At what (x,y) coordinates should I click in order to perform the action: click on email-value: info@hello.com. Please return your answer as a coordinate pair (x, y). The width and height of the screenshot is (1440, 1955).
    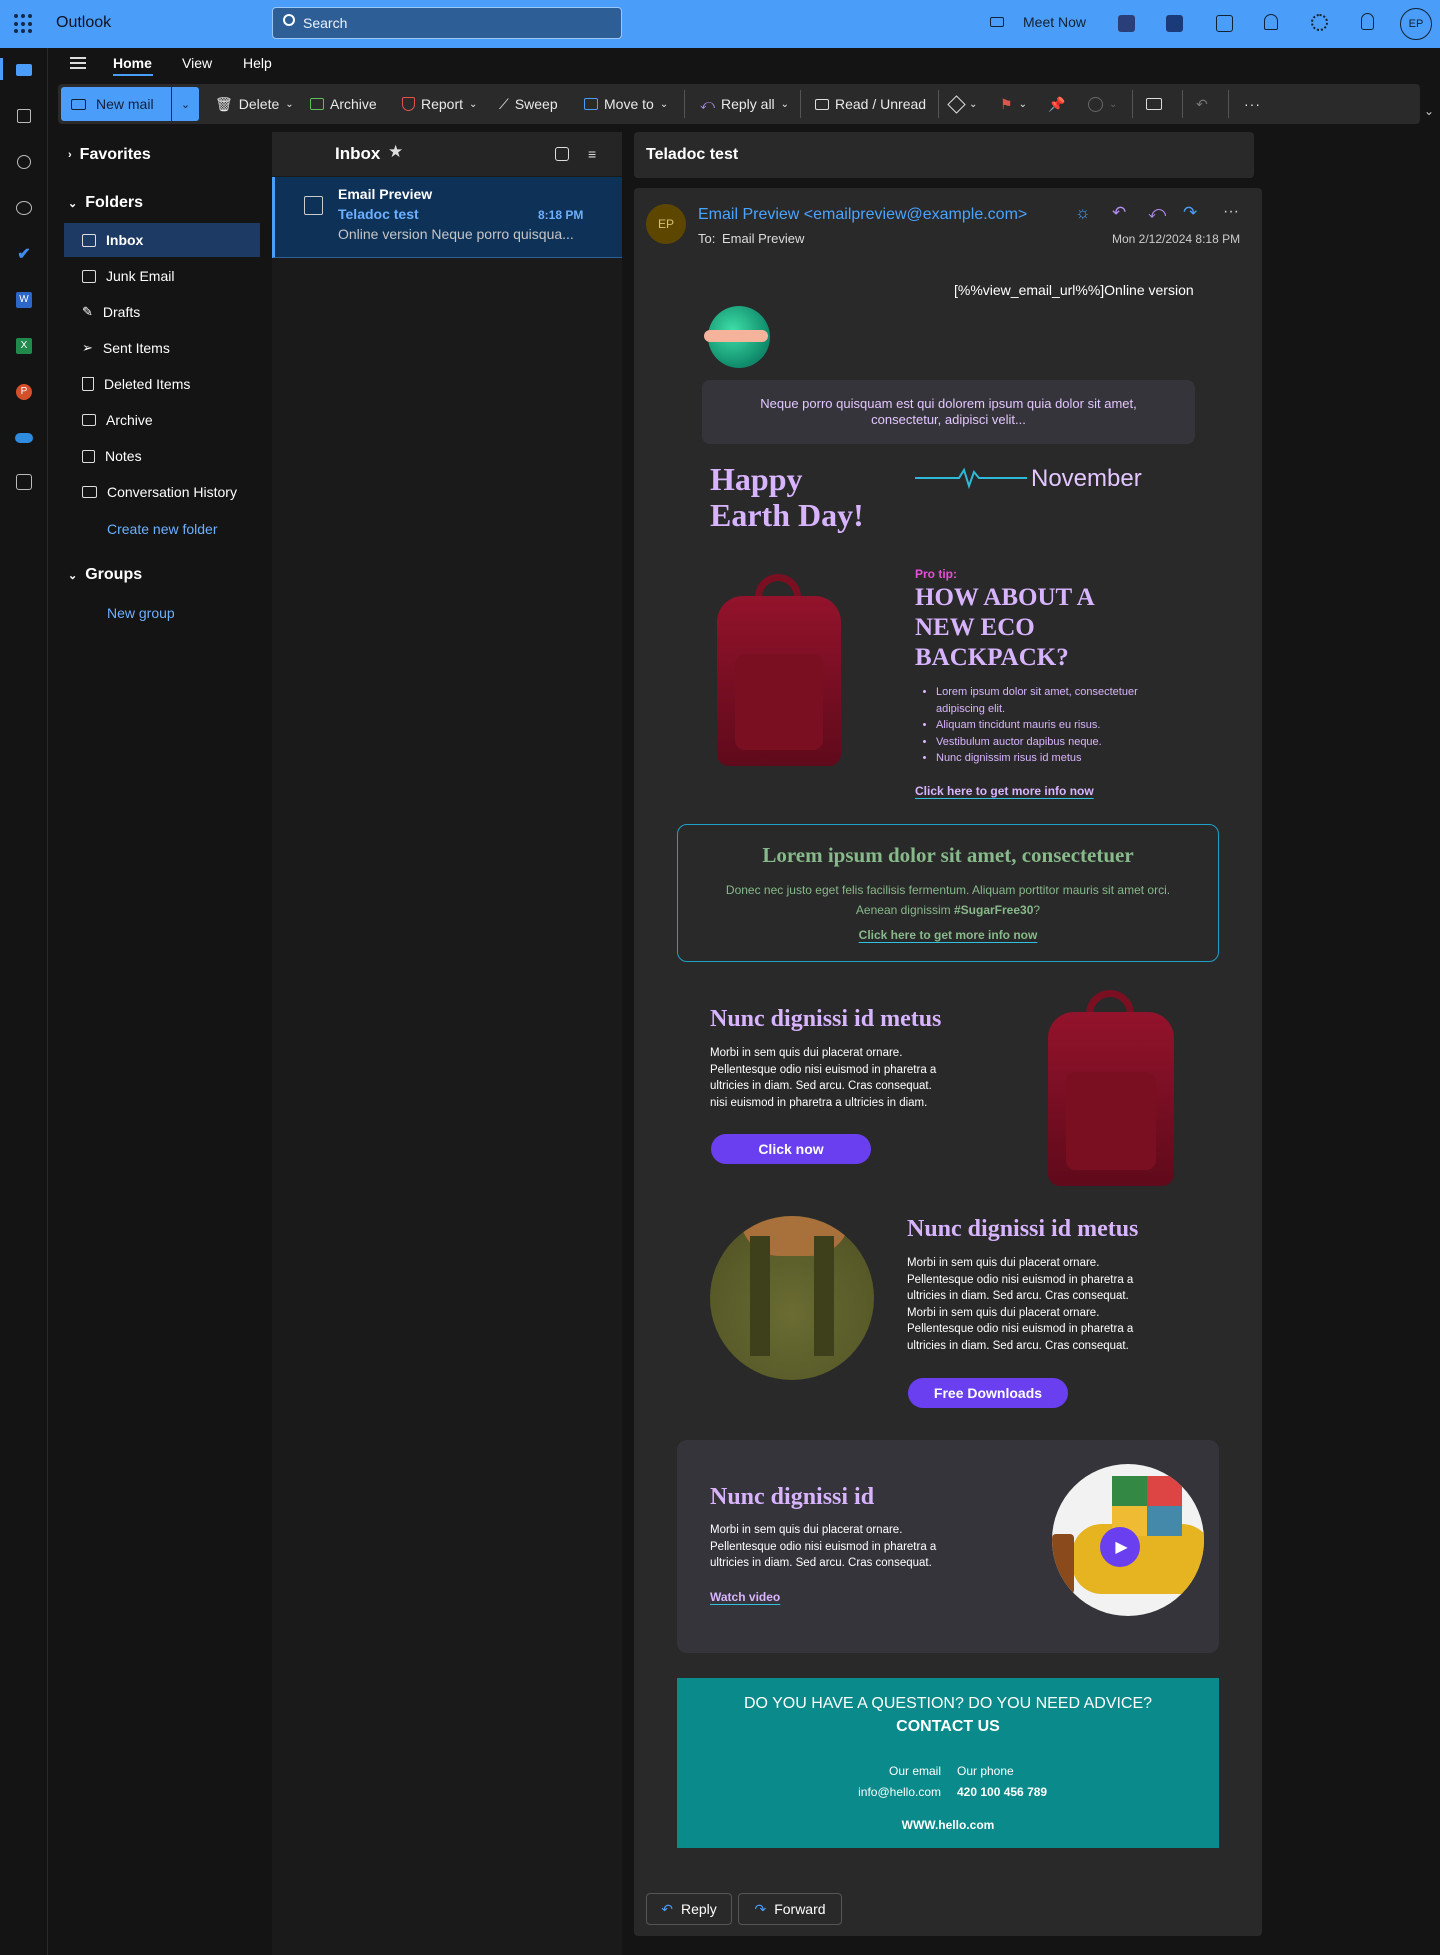
    Looking at the image, I should click on (896, 1792).